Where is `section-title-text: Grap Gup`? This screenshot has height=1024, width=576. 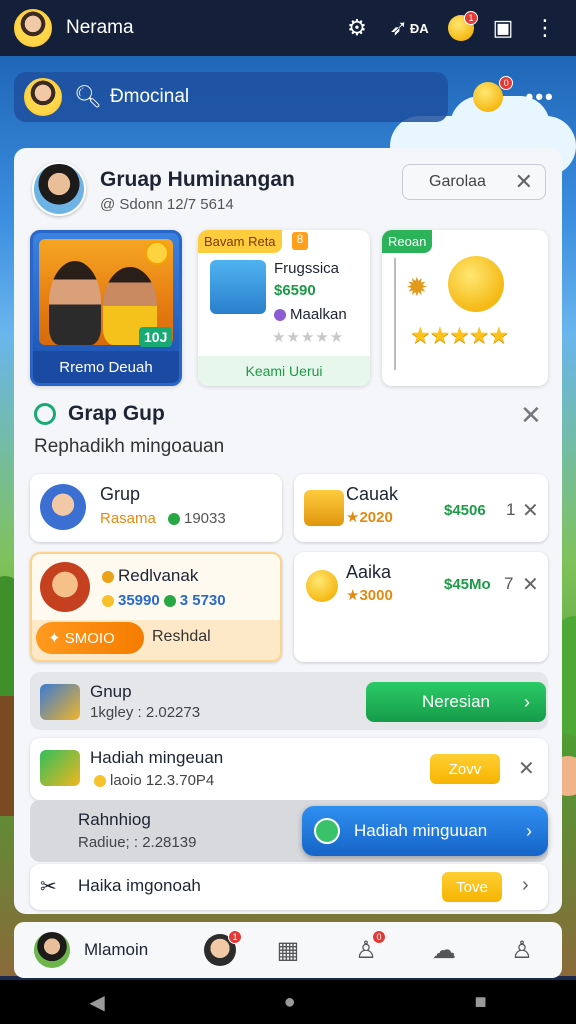
section-title-text: Grap Gup is located at coordinates (116, 413).